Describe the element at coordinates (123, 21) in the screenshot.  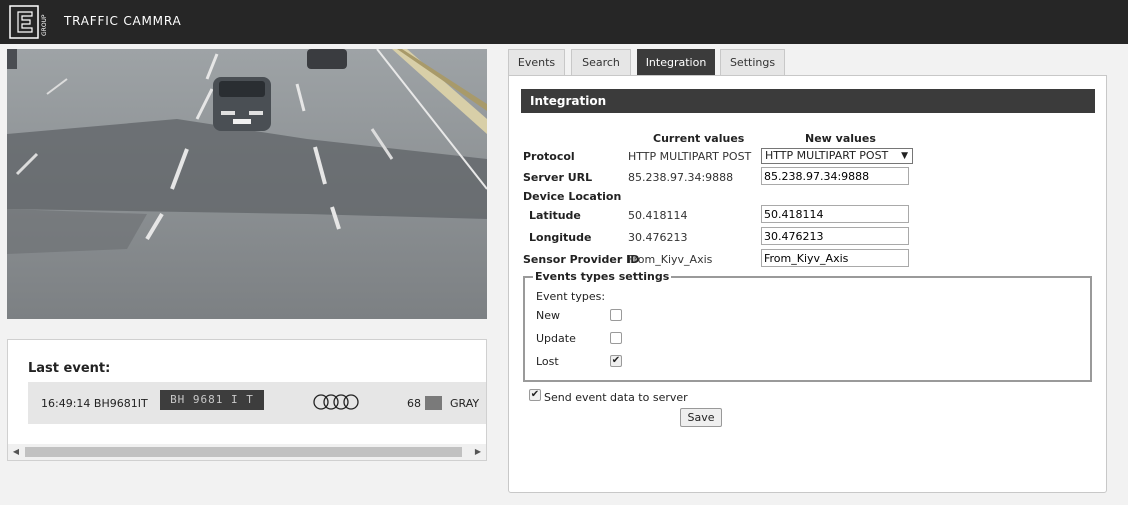
I see `app-title: TRAFFIC CAMMRA` at that location.